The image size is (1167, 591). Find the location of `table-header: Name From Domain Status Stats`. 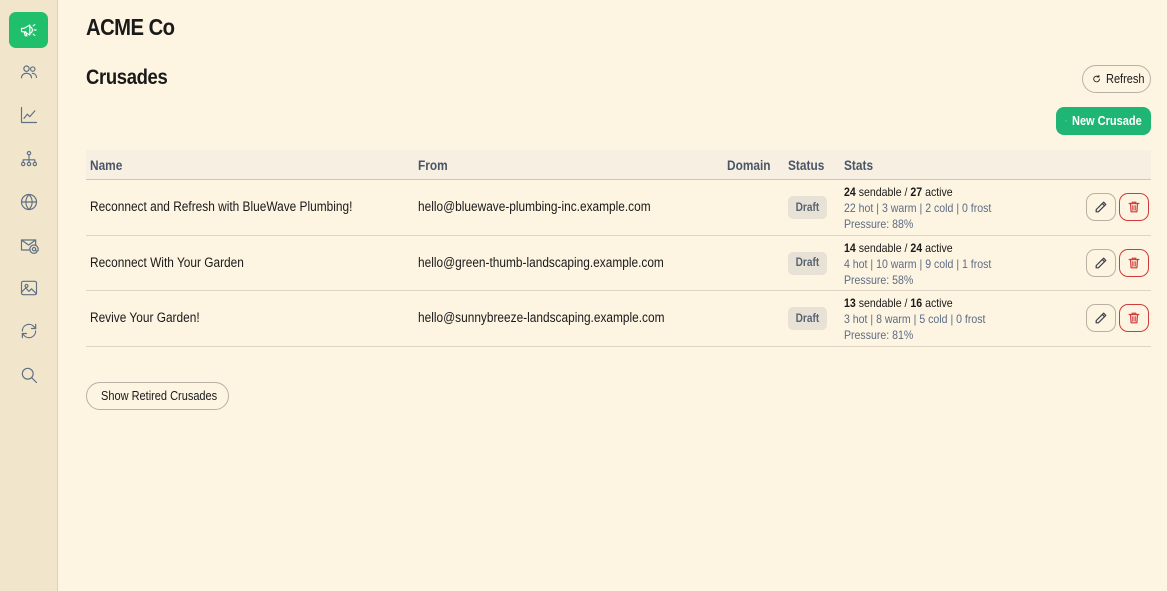

table-header: Name From Domain Status Stats is located at coordinates (618, 165).